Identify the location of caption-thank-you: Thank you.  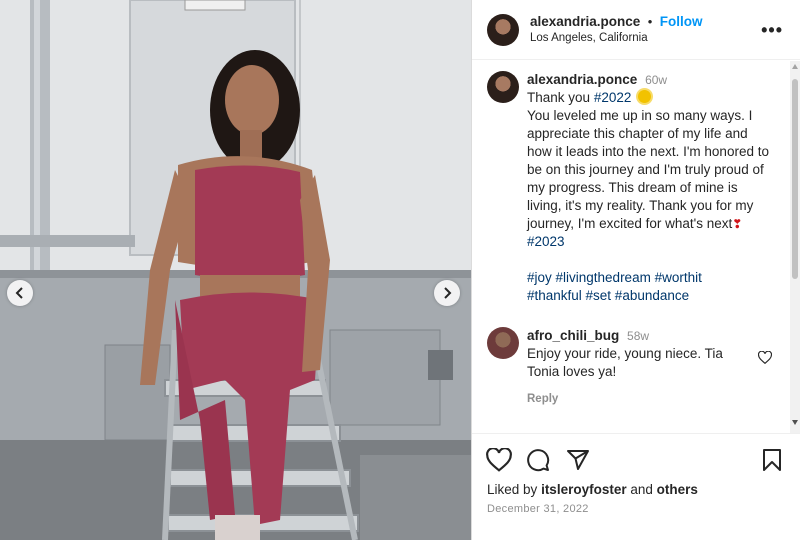
(559, 97).